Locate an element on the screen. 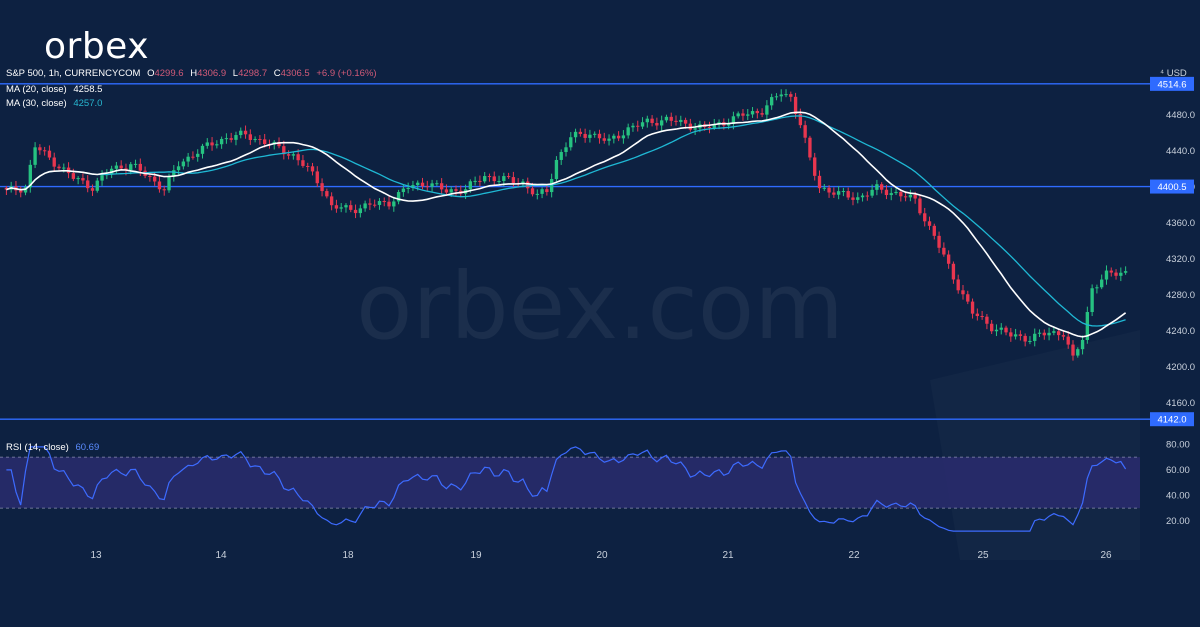  rsi-tick-label: 60.00 is located at coordinates (1178, 470).